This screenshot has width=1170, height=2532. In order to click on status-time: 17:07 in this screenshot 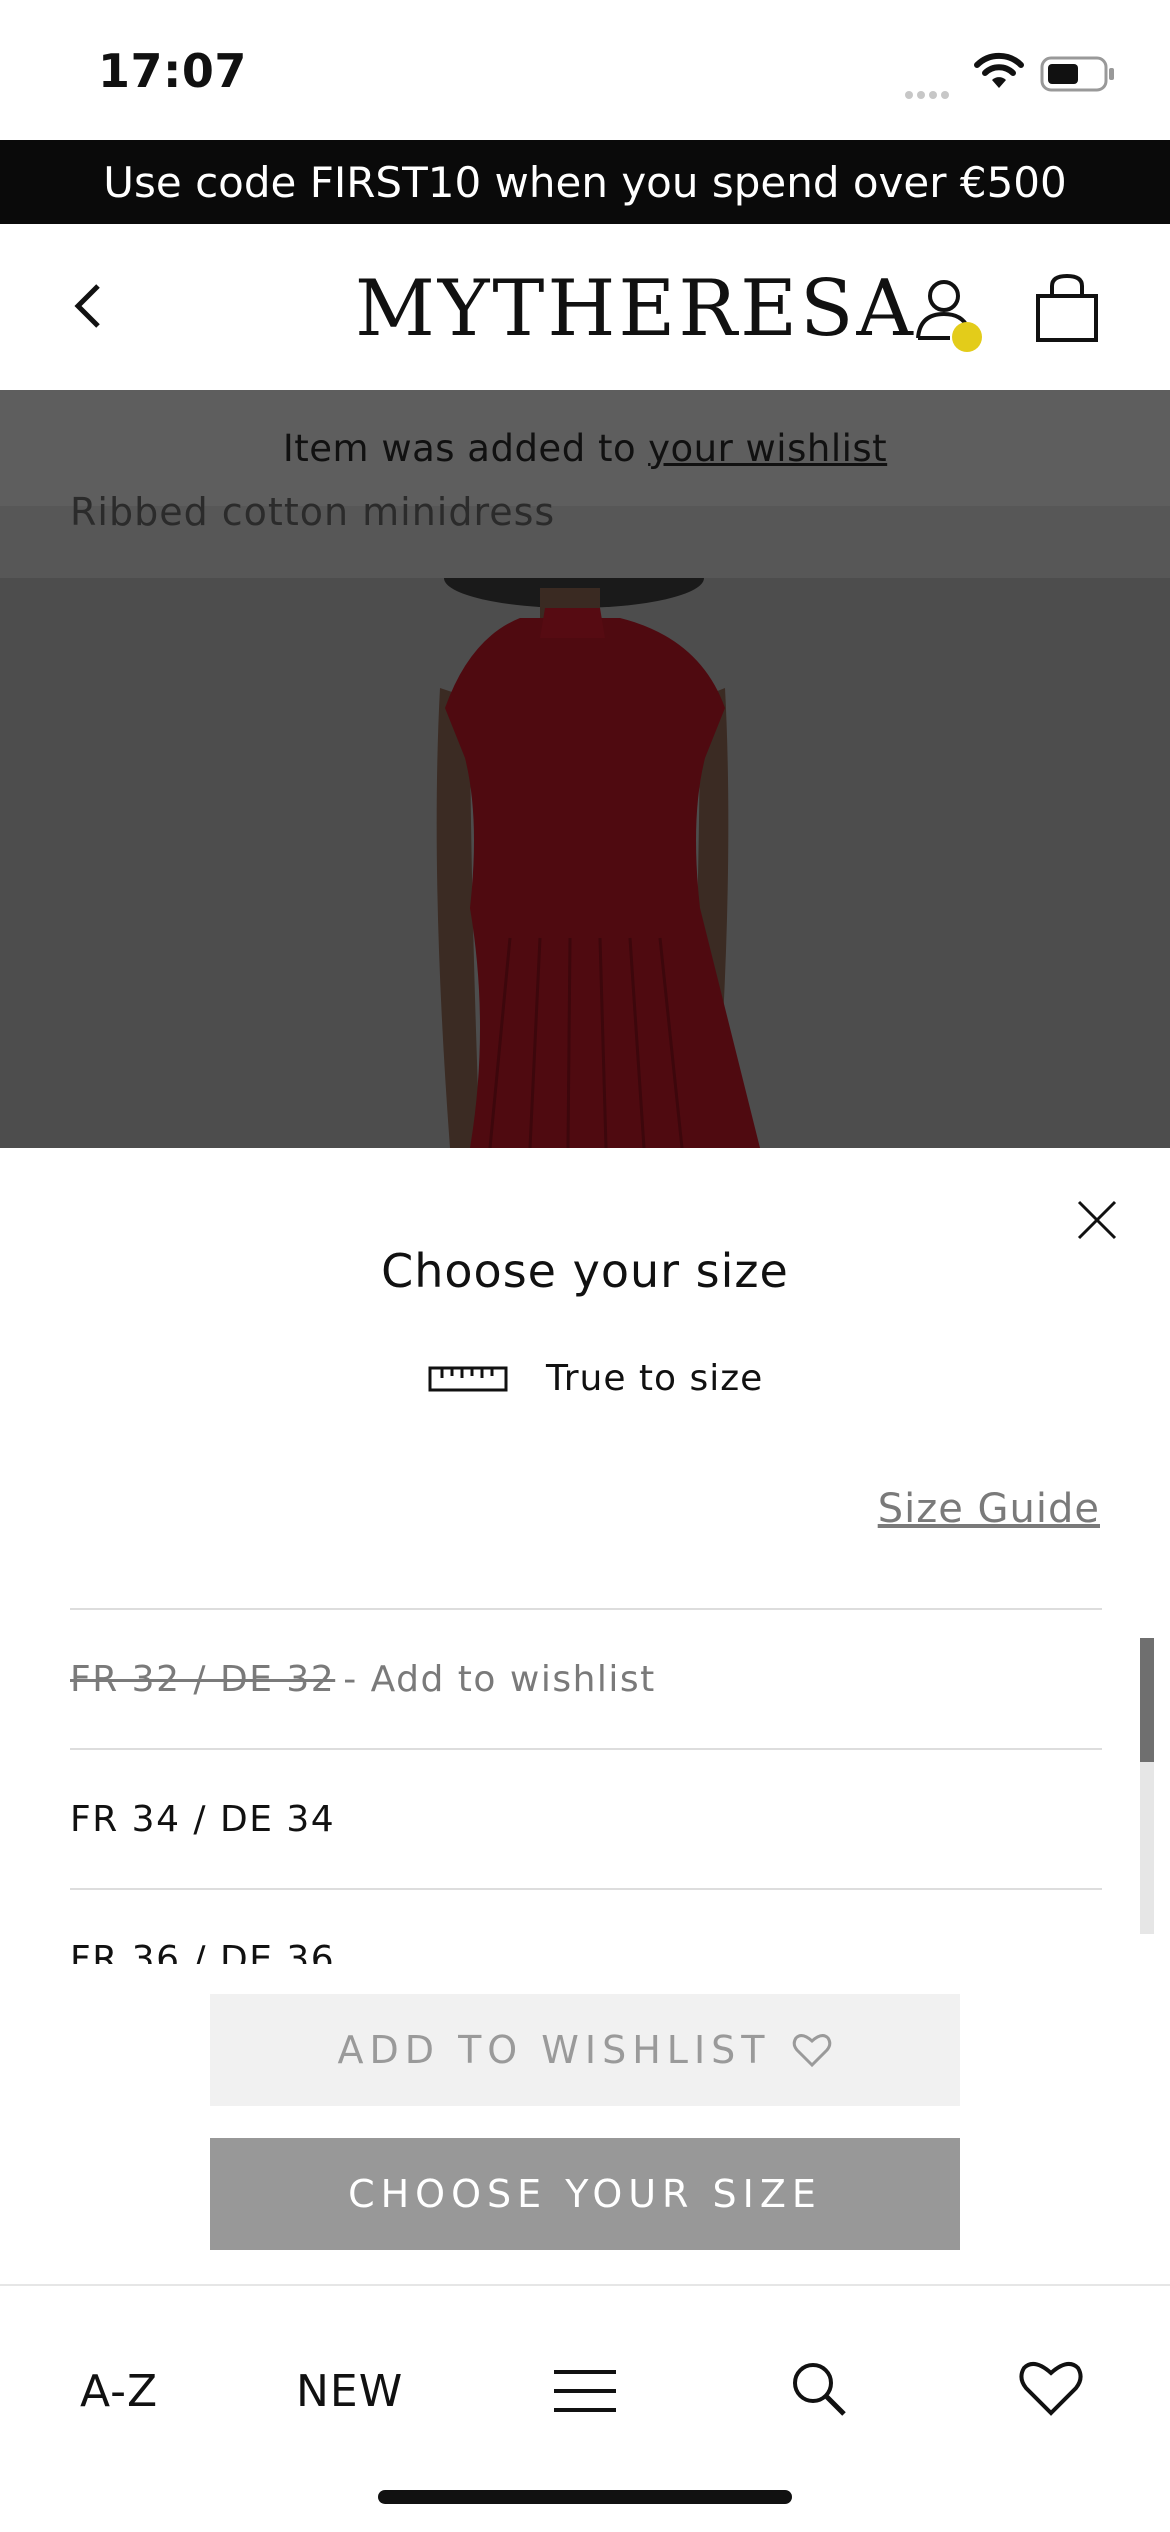, I will do `click(172, 71)`.